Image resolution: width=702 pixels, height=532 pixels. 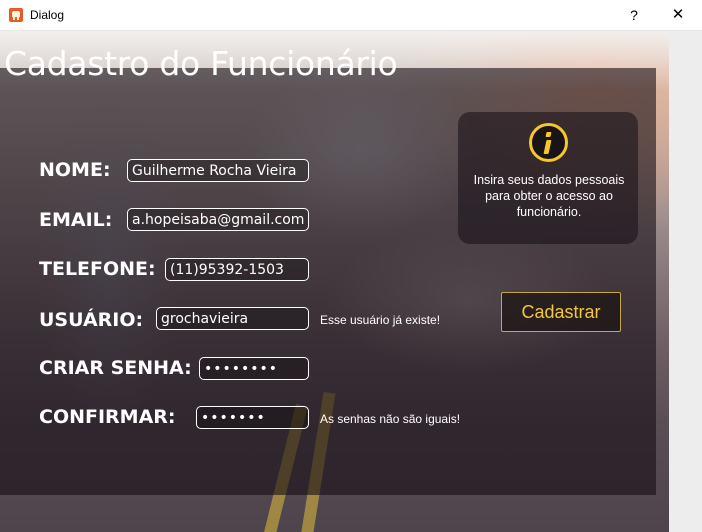 I want to click on confirmar-senha-input, so click(x=252, y=417).